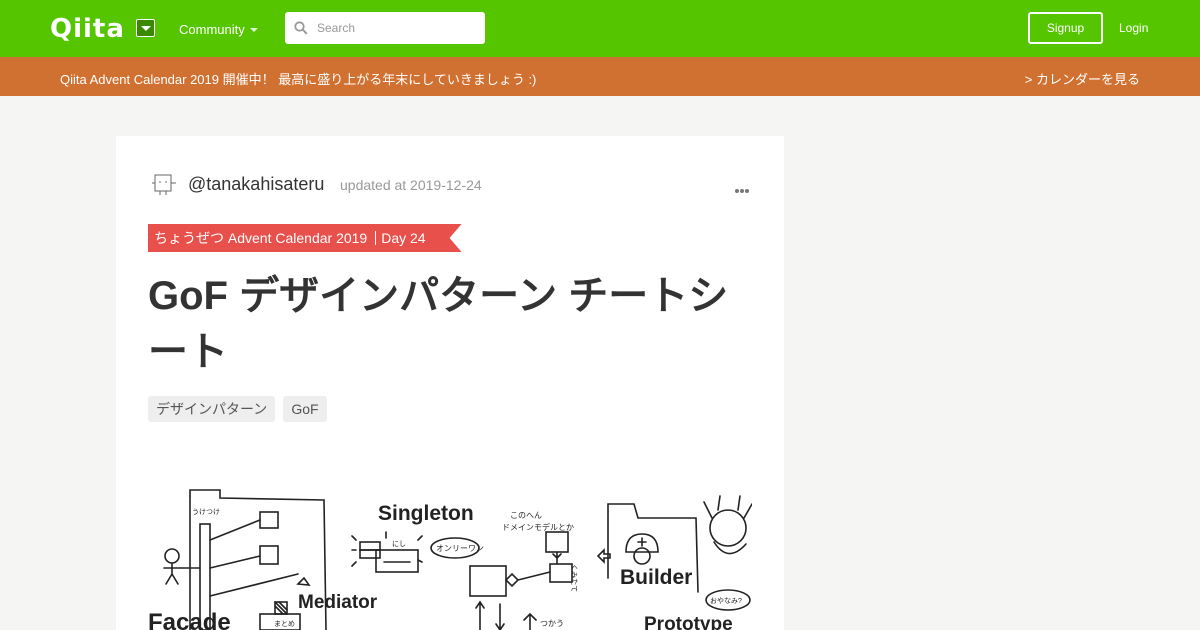  I want to click on tag-design-pattern: デザインパターン, so click(212, 409).